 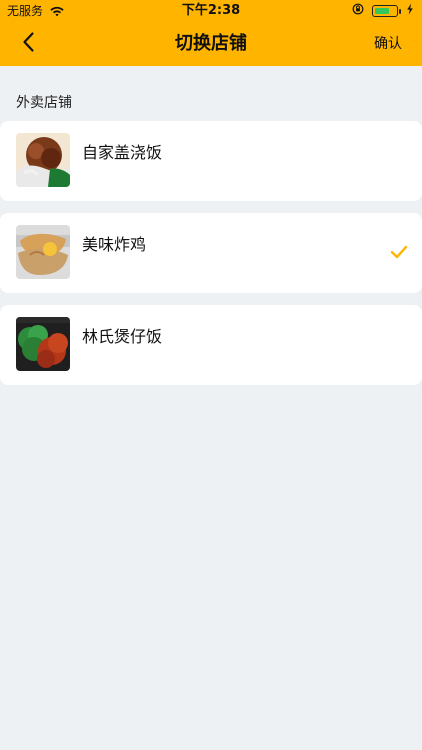 I want to click on page-title: 切换店铺, so click(x=211, y=43).